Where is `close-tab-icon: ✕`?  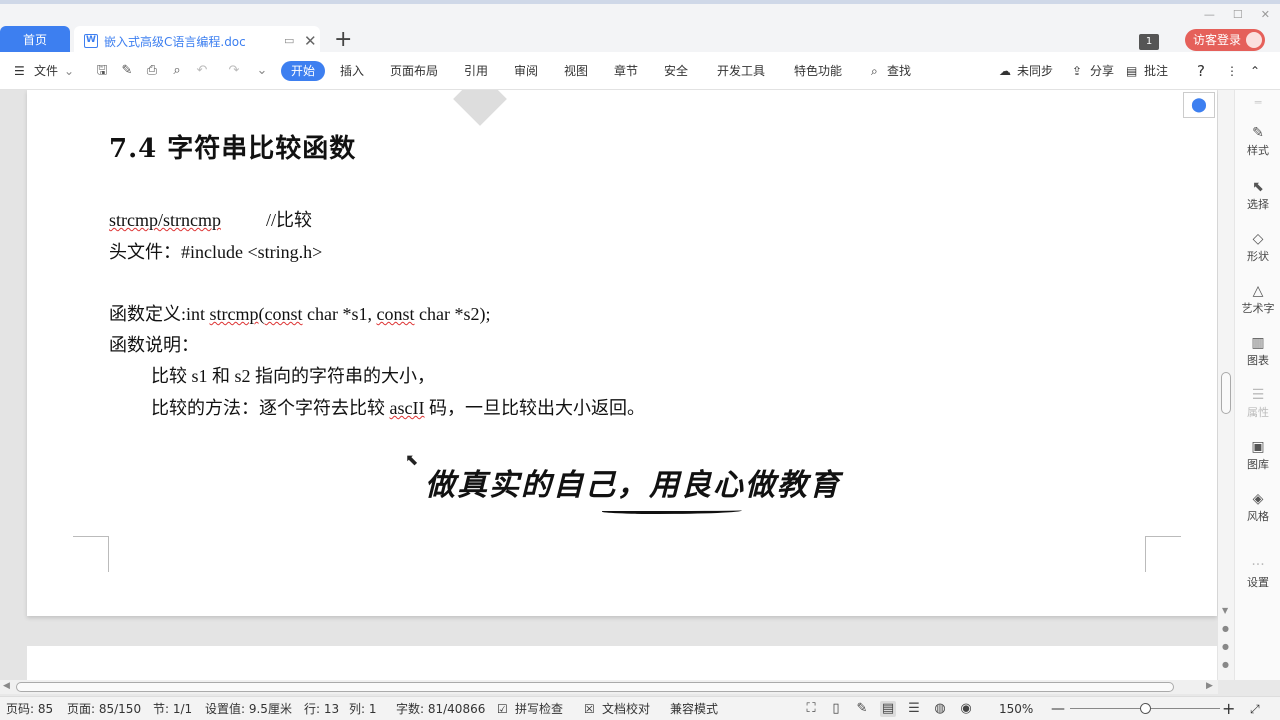
close-tab-icon: ✕ is located at coordinates (310, 41).